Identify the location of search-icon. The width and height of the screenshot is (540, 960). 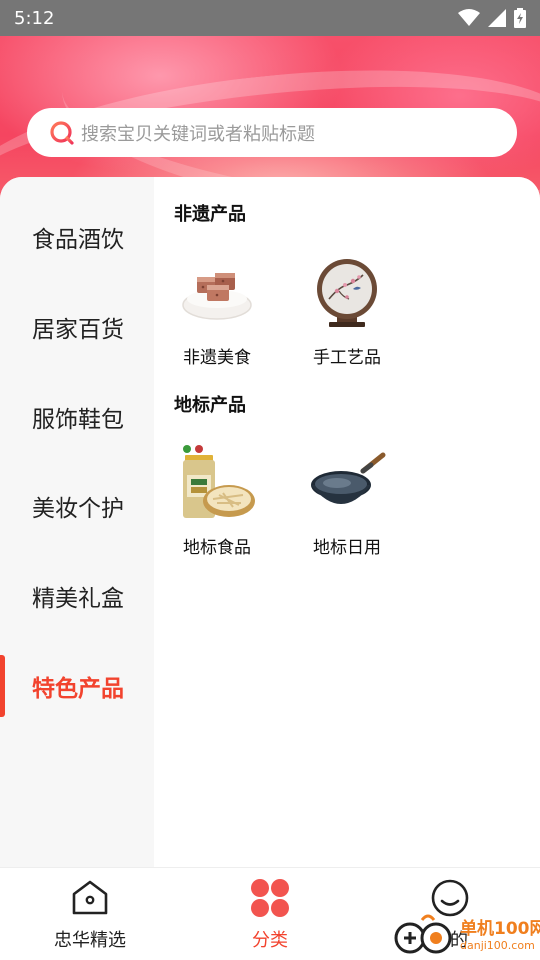
(62, 132).